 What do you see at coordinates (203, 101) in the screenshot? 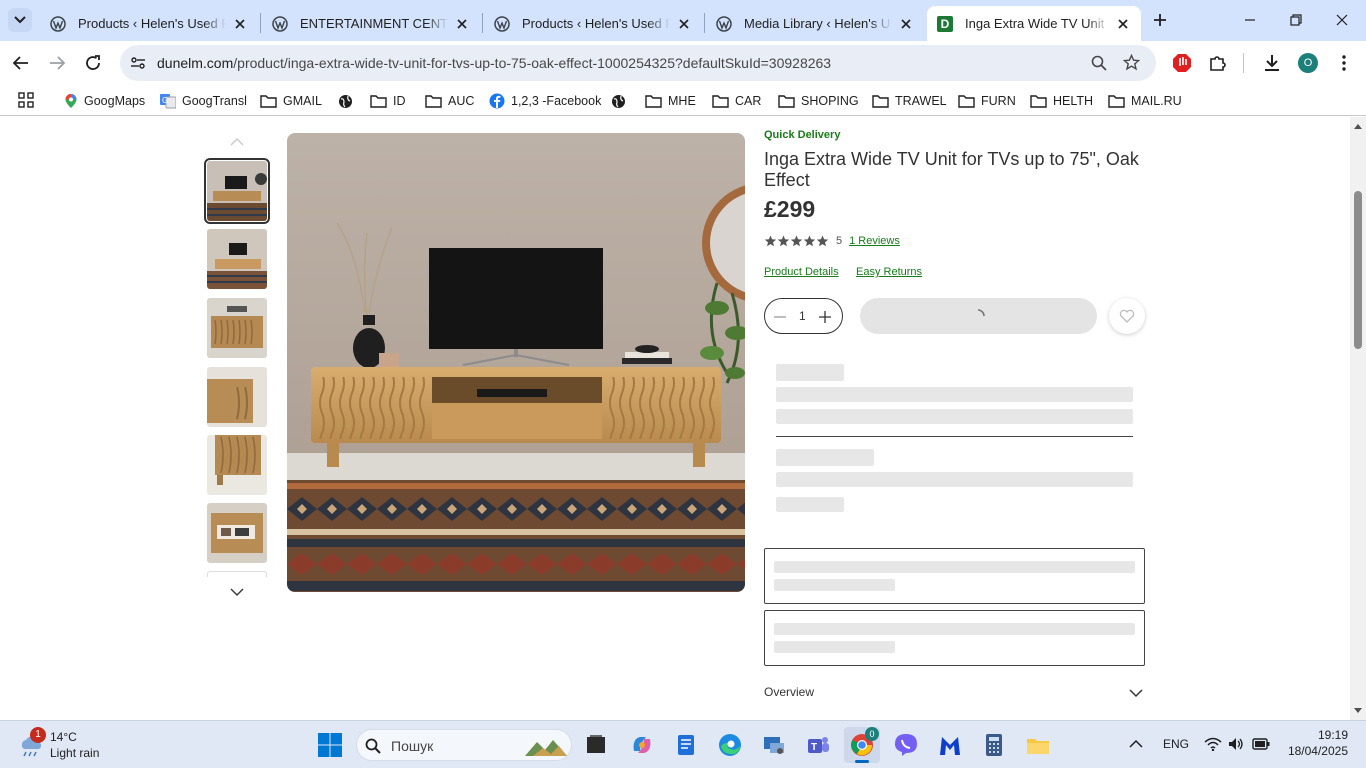
I see `bookmark-googtransl: G GoogTransl` at bounding box center [203, 101].